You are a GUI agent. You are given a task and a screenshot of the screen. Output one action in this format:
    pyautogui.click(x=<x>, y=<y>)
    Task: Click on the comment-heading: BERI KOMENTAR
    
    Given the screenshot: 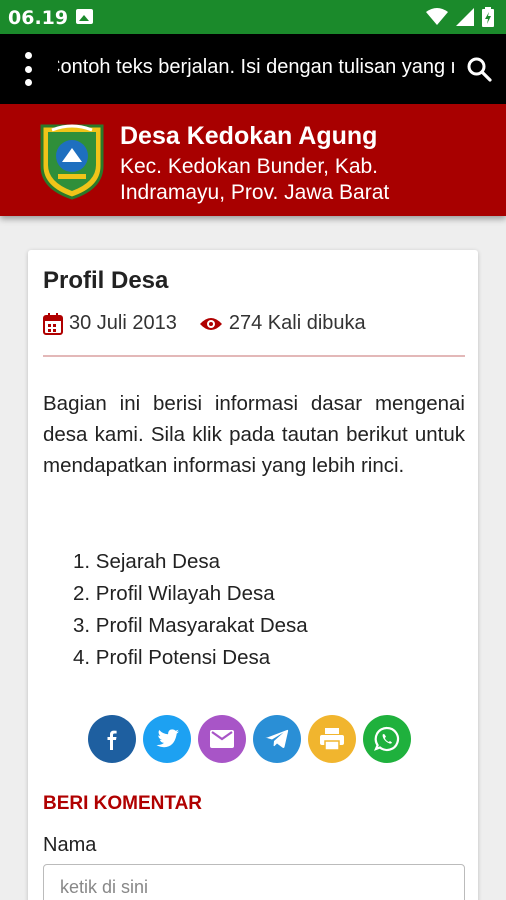 What is the action you would take?
    pyautogui.click(x=123, y=803)
    